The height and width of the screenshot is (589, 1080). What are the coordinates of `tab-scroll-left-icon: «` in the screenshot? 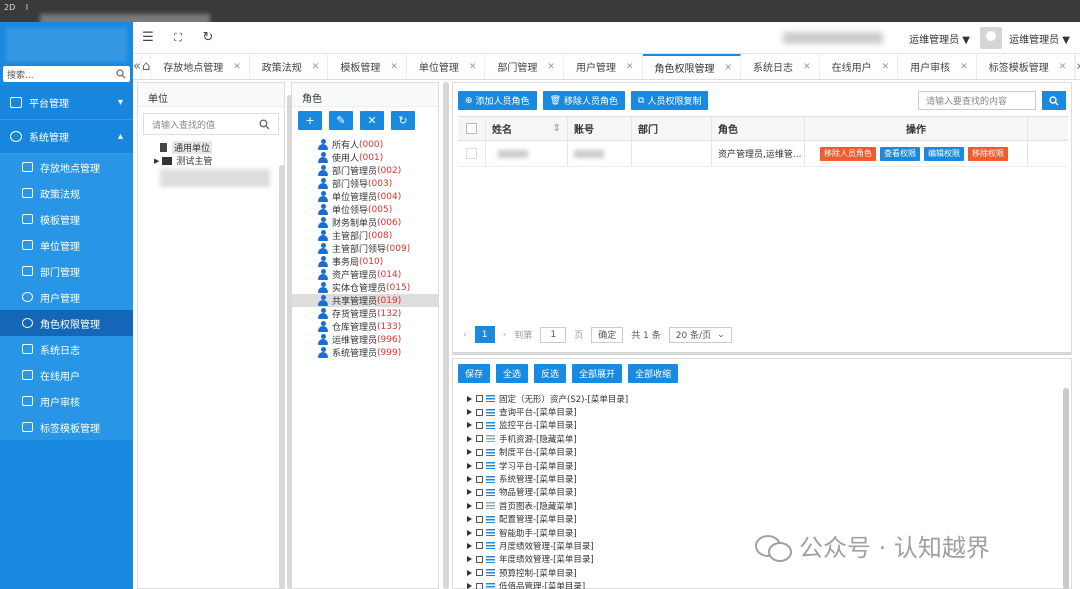 It's located at (137, 66).